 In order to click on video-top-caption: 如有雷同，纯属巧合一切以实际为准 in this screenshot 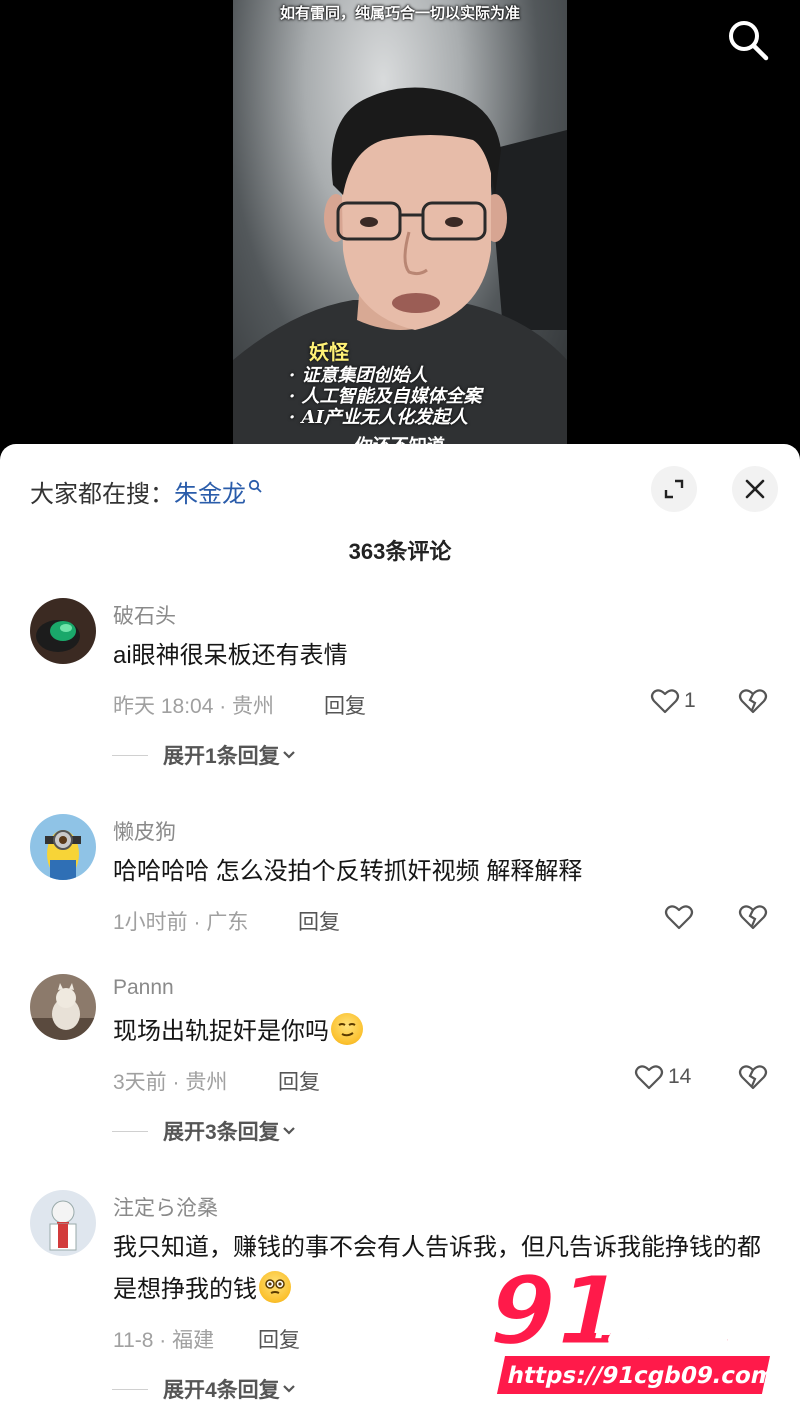, I will do `click(399, 13)`.